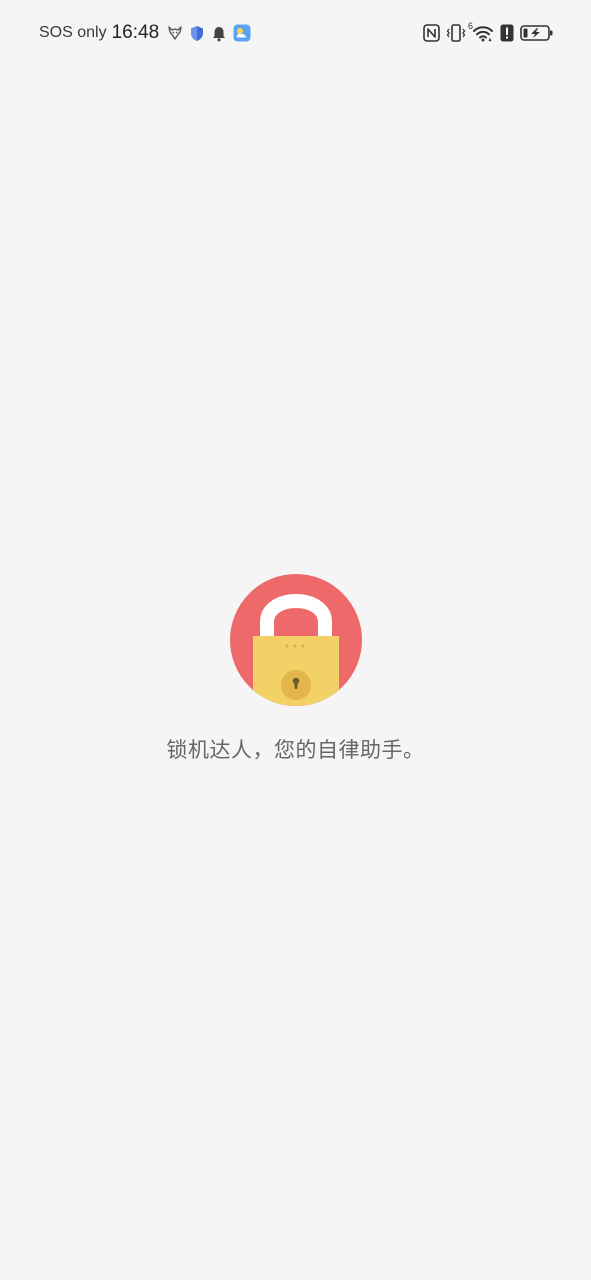 This screenshot has height=1280, width=591. I want to click on splash-content: 锁机达人，您的自律助手。, so click(295, 669).